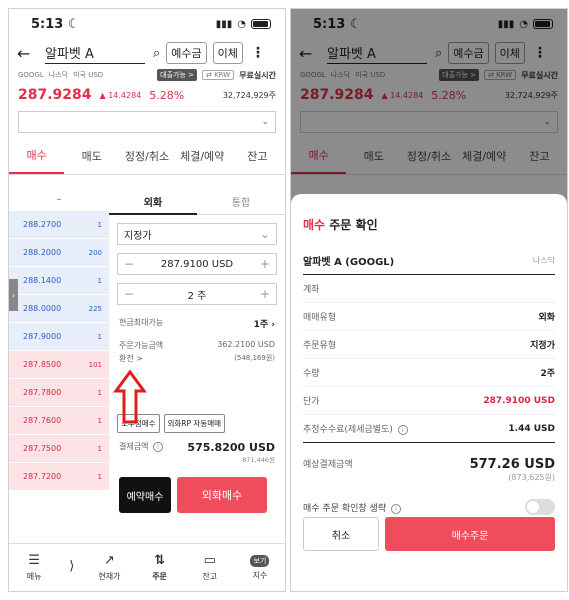 Image resolution: width=569 pixels, height=600 pixels. What do you see at coordinates (249, 95) in the screenshot?
I see `volume: 32,724,929주` at bounding box center [249, 95].